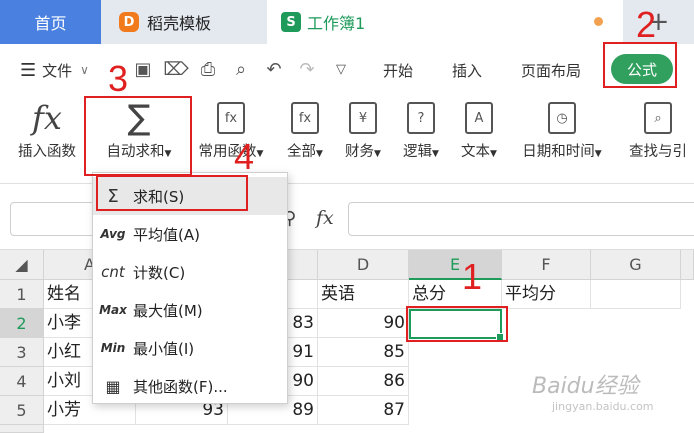 Image resolution: width=694 pixels, height=433 pixels. I want to click on datetime-button: ◷ 日期和时间▼, so click(562, 136).